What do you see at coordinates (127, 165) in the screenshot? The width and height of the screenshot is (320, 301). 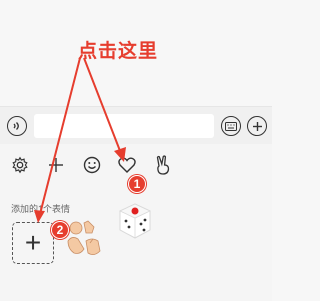 I see `heart-icon` at bounding box center [127, 165].